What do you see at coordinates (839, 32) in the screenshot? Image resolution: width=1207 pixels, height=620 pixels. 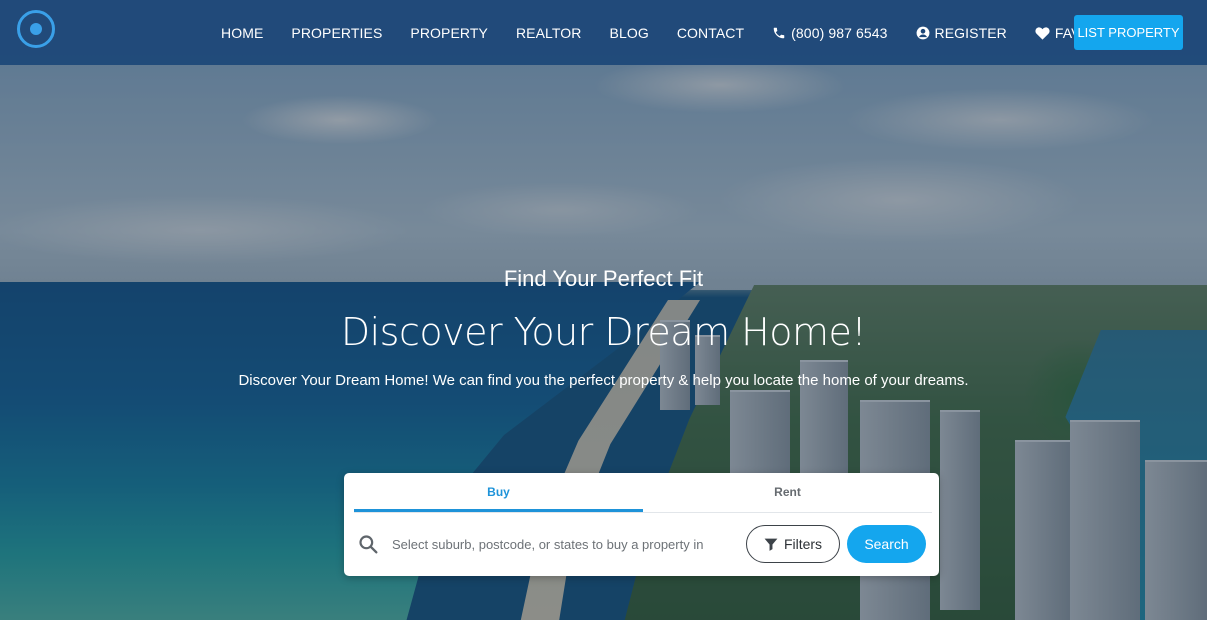 I see `phone-number: (800) 987 6543` at bounding box center [839, 32].